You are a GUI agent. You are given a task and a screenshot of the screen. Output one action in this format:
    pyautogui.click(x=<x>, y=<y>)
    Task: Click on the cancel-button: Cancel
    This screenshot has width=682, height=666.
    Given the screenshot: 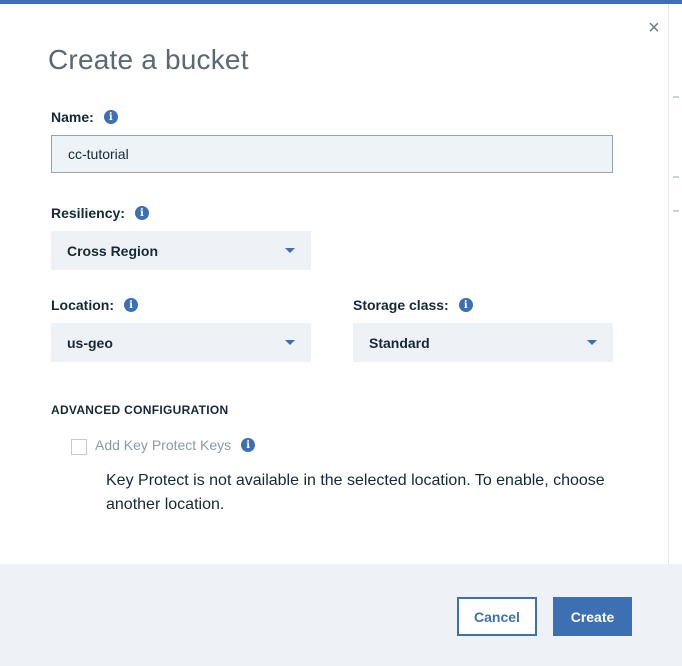 What is the action you would take?
    pyautogui.click(x=497, y=616)
    